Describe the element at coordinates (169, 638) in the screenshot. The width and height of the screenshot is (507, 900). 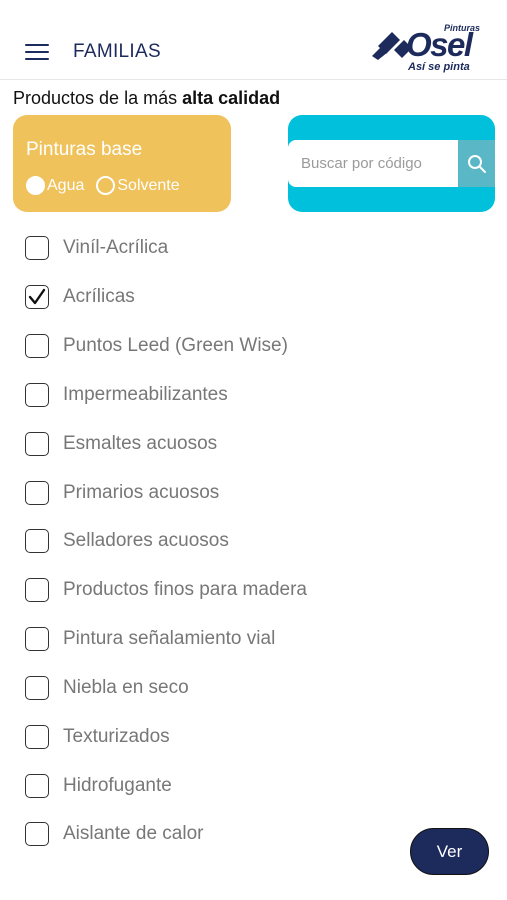
I see `family-label: Pintura señalamiento vial` at that location.